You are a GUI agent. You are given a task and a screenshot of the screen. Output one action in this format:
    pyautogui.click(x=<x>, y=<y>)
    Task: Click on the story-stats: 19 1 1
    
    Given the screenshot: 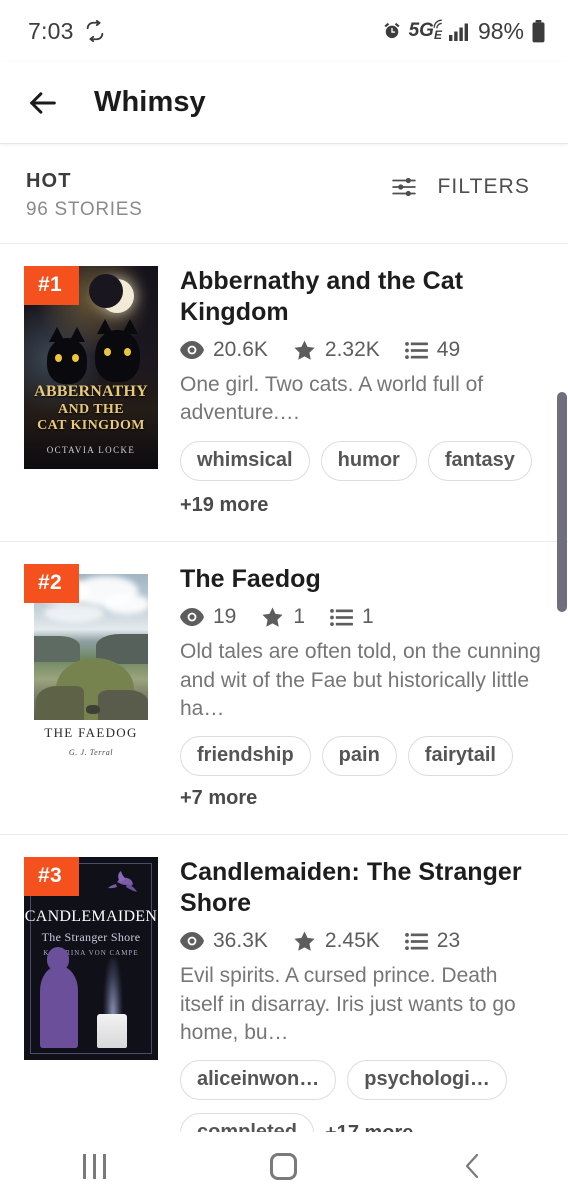 What is the action you would take?
    pyautogui.click(x=363, y=617)
    